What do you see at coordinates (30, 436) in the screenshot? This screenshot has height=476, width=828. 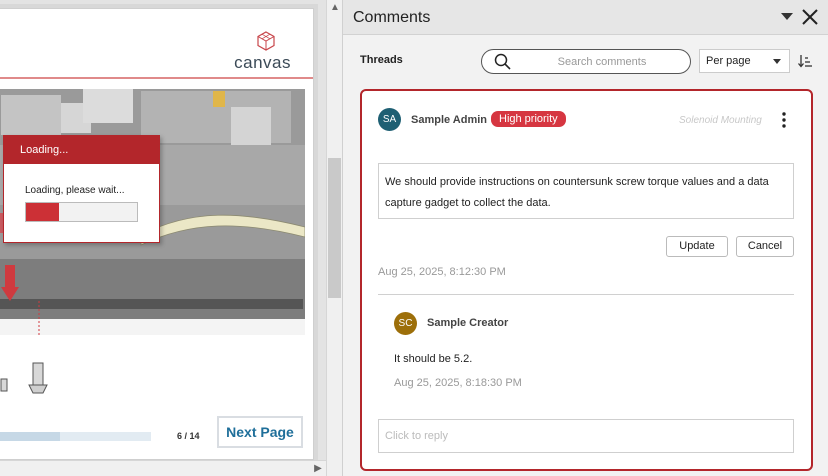 I see `page-progress-fill` at bounding box center [30, 436].